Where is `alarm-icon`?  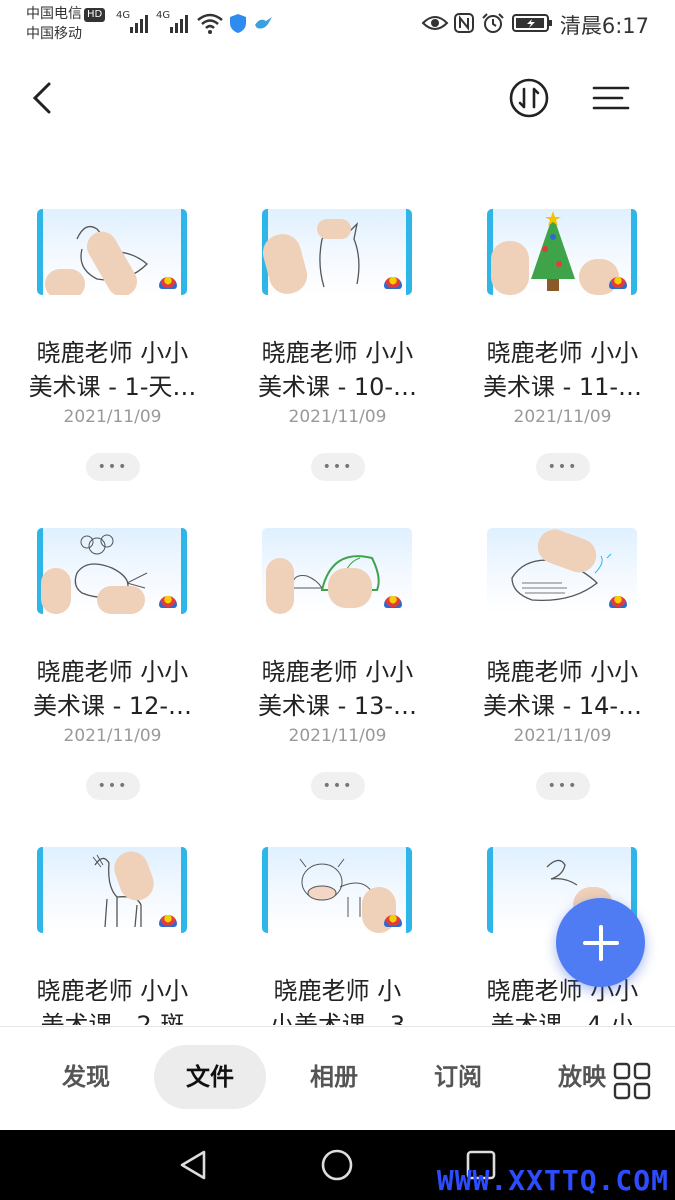 alarm-icon is located at coordinates (493, 23).